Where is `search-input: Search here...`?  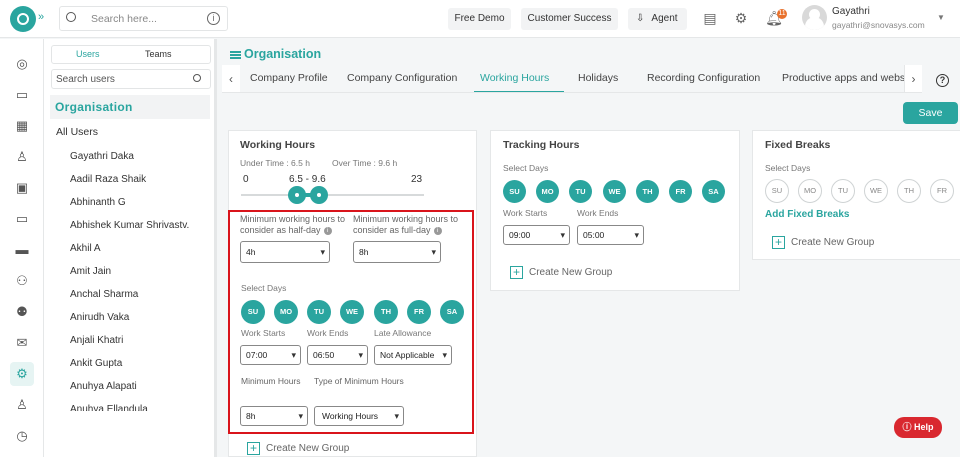 search-input: Search here... is located at coordinates (124, 19).